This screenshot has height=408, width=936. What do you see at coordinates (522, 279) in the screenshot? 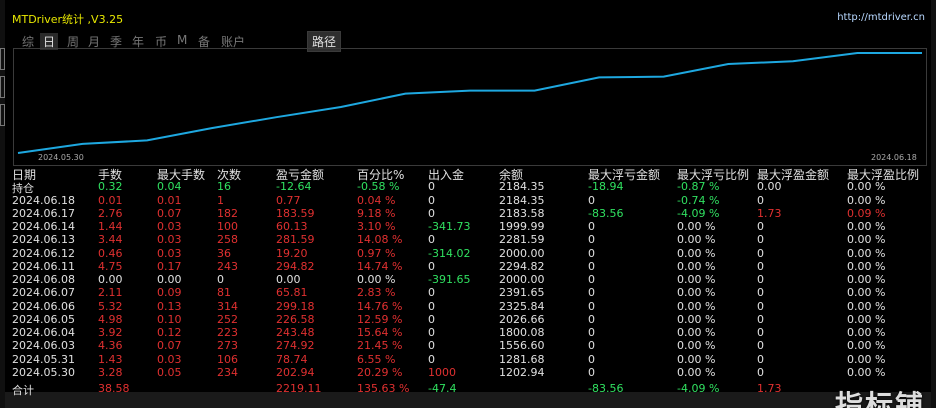
I see `table-cell: 2000.00` at bounding box center [522, 279].